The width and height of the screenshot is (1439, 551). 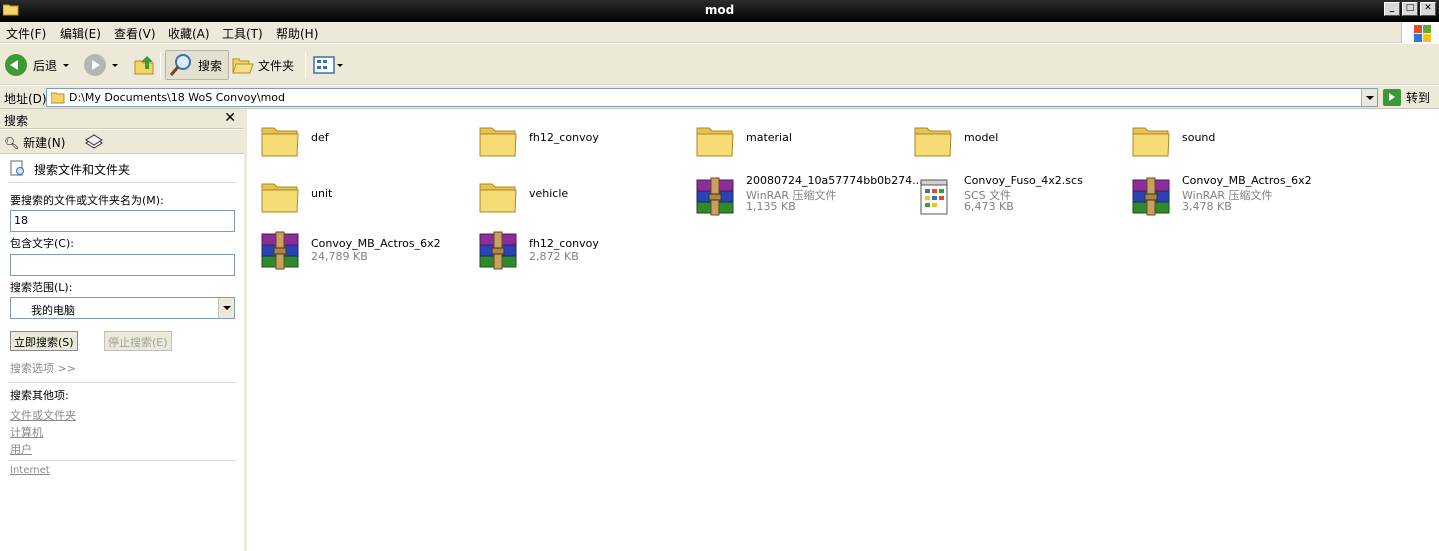 I want to click on back-button: 后退, so click(x=37, y=65).